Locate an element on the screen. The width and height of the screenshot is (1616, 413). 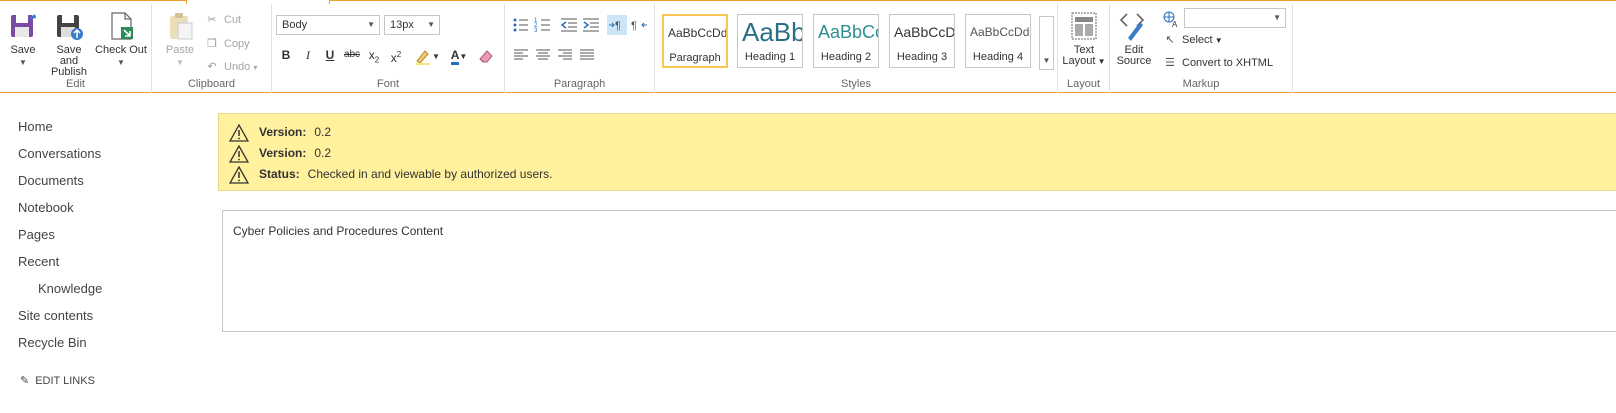
check-out-button: Check Out ▼ is located at coordinates (121, 39).